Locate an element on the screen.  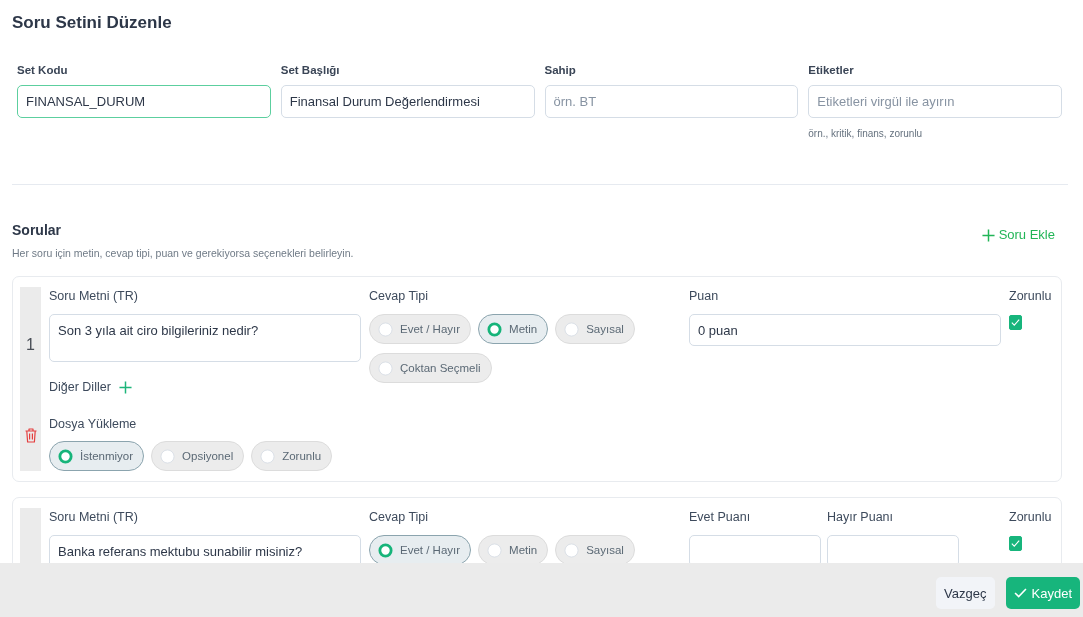
answer-type-option: Çoktan Seçmeli is located at coordinates (430, 368).